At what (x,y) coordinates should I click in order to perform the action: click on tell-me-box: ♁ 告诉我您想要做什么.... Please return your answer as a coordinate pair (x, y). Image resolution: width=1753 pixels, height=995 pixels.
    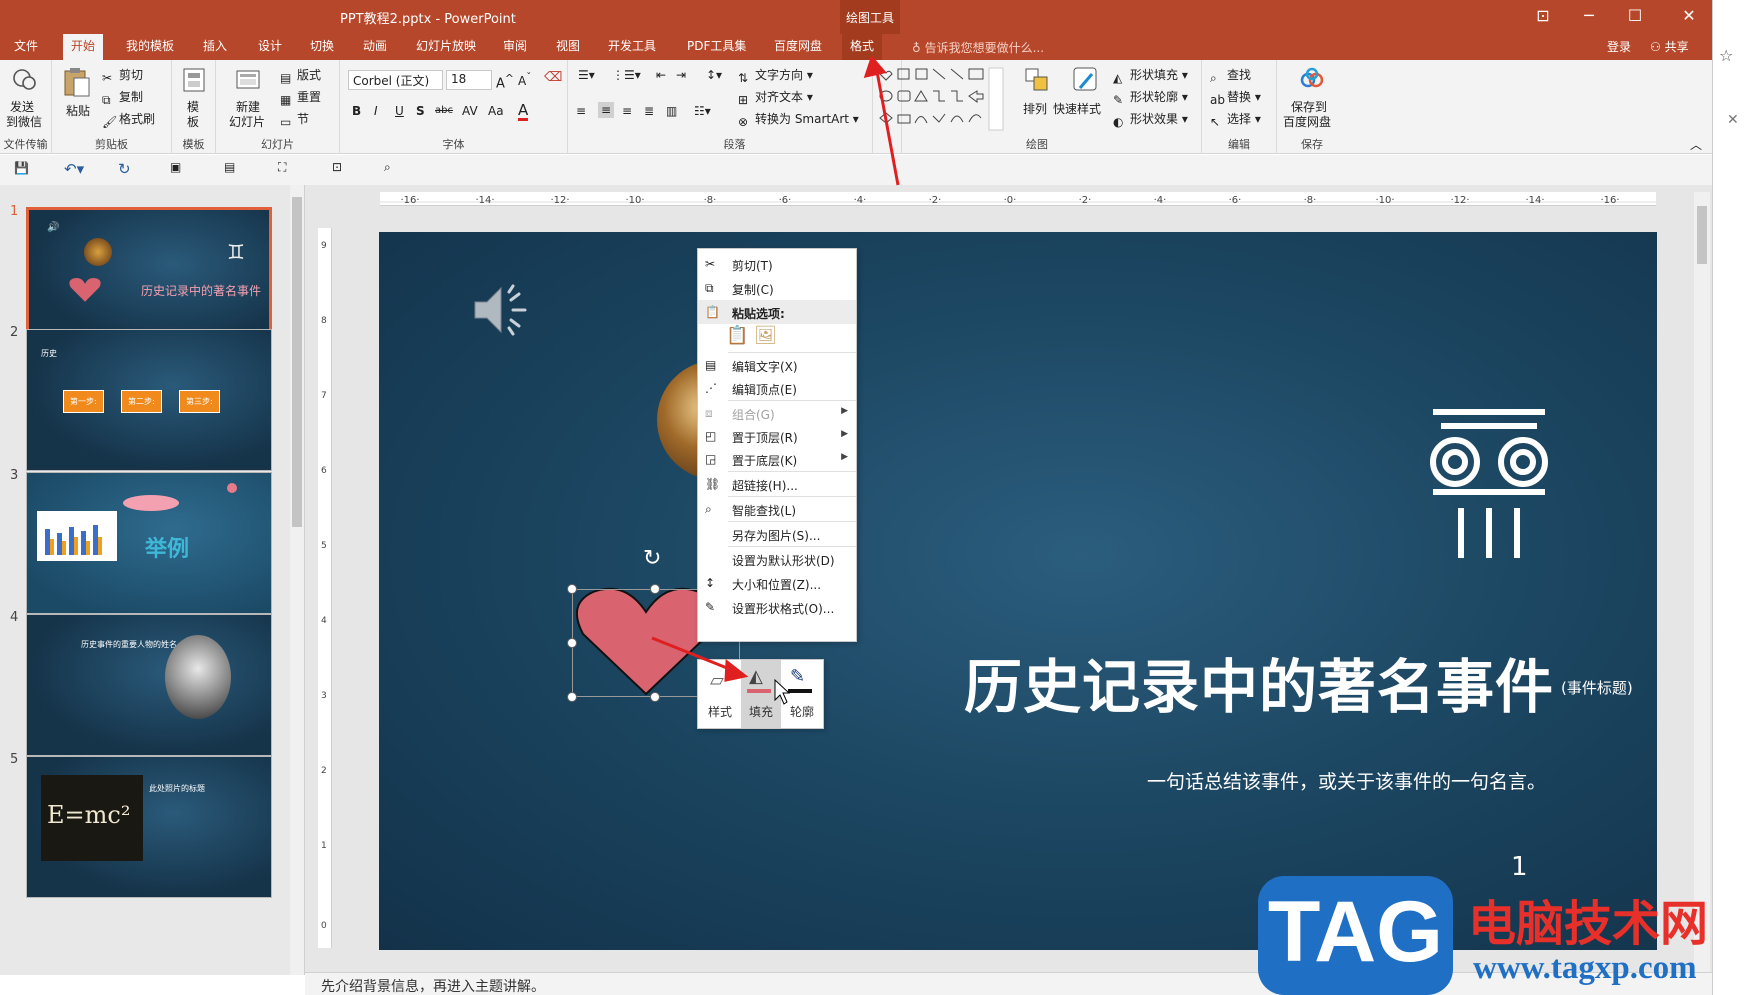
    Looking at the image, I should click on (978, 47).